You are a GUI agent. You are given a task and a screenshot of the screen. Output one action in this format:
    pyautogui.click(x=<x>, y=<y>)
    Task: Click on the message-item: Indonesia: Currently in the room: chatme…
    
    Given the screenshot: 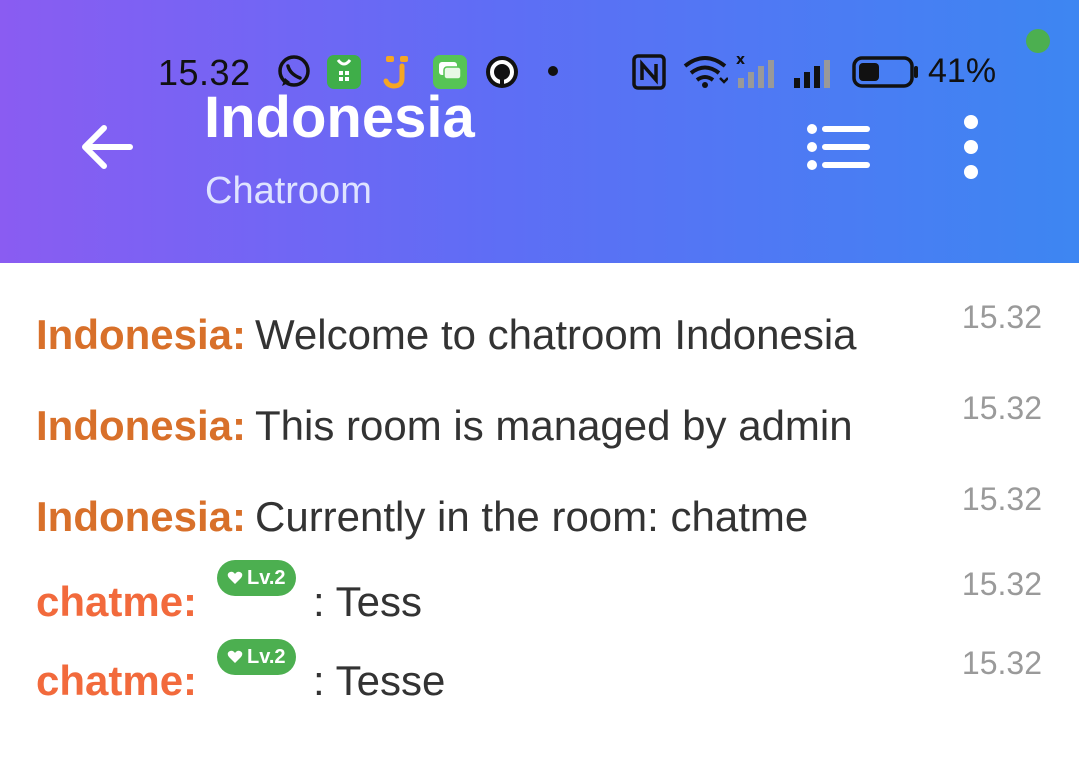 What is the action you would take?
    pyautogui.click(x=541, y=517)
    